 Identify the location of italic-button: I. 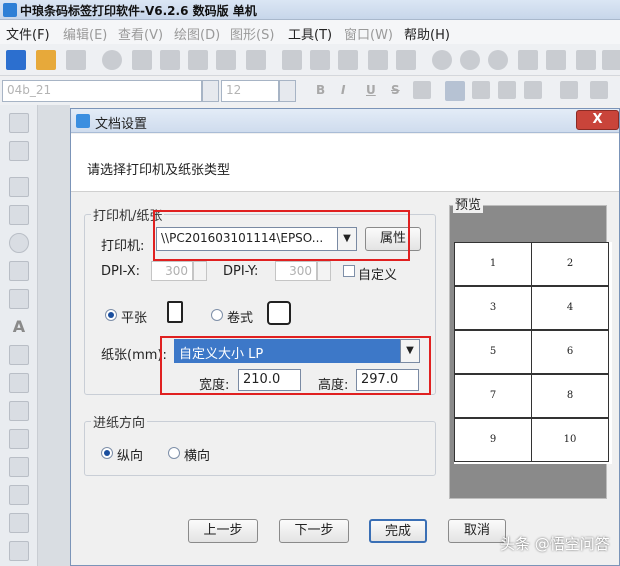
(343, 90).